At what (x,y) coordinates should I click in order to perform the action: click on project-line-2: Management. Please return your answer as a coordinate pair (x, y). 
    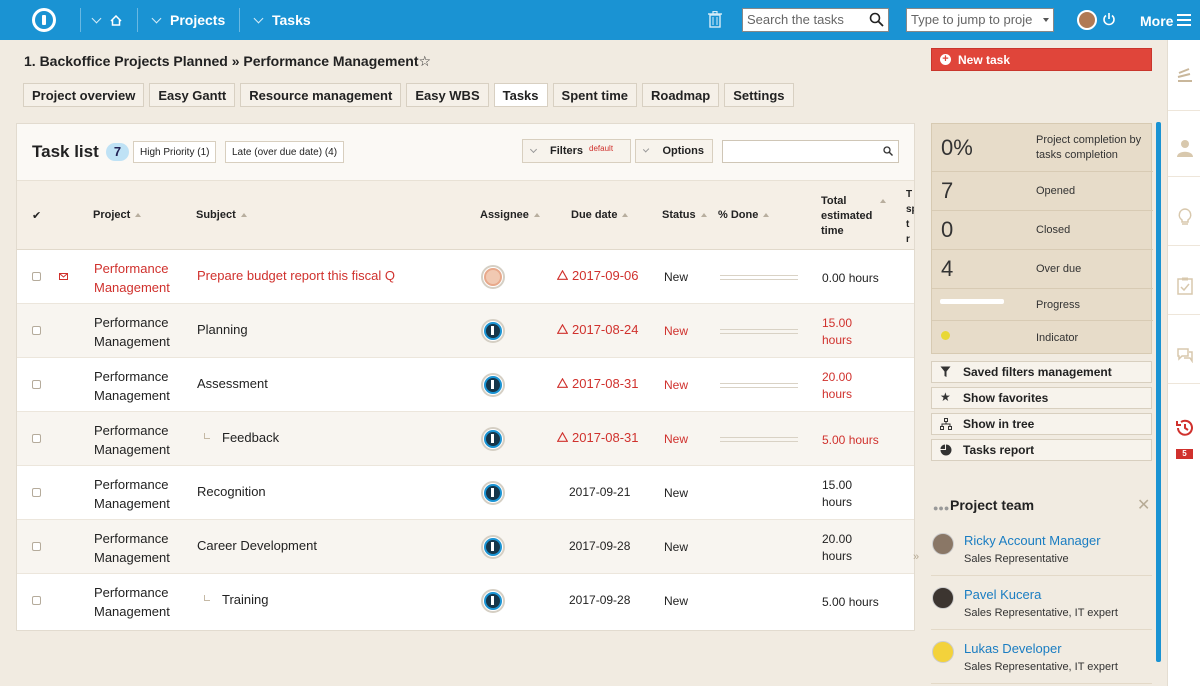
    Looking at the image, I should click on (132, 449).